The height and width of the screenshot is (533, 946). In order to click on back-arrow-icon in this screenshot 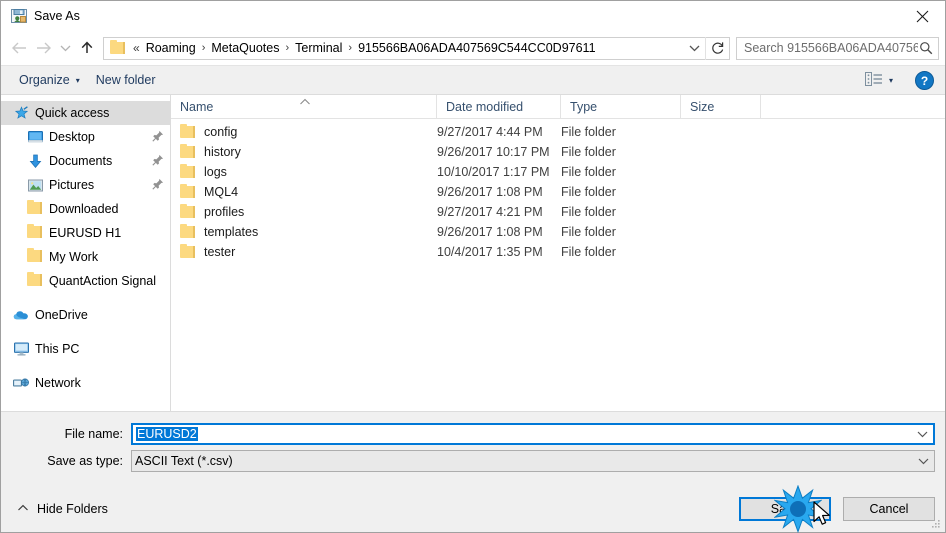, I will do `click(19, 48)`.